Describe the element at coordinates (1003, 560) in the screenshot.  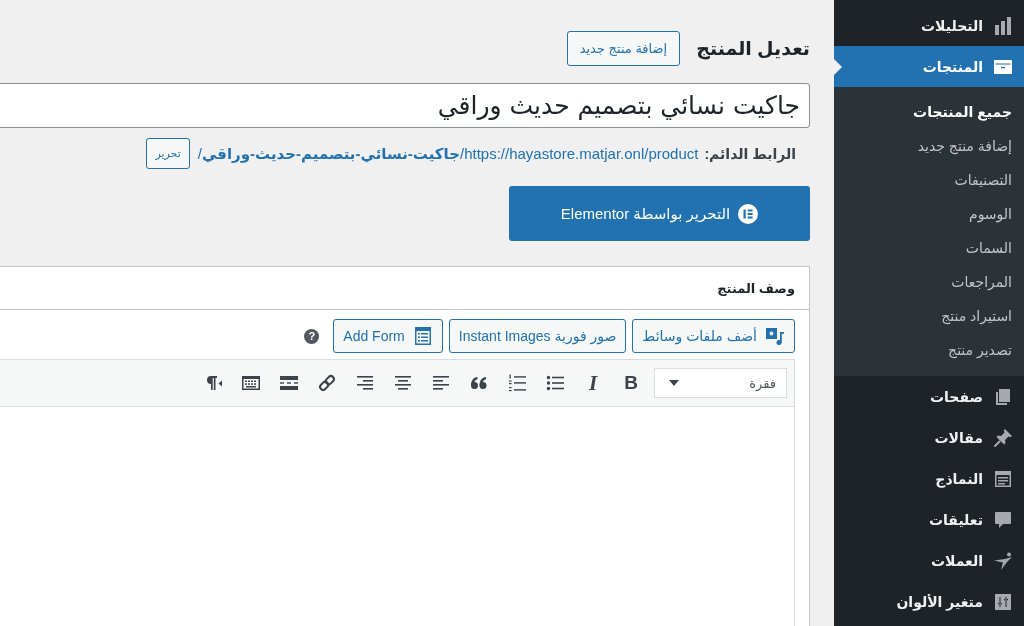
I see `figure-icon` at that location.